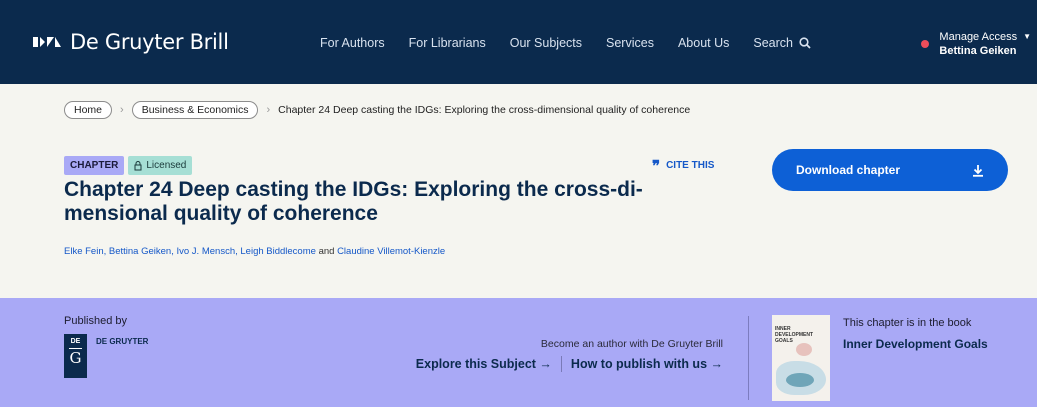 The image size is (1037, 407). I want to click on brand-mark-icon, so click(47, 42).